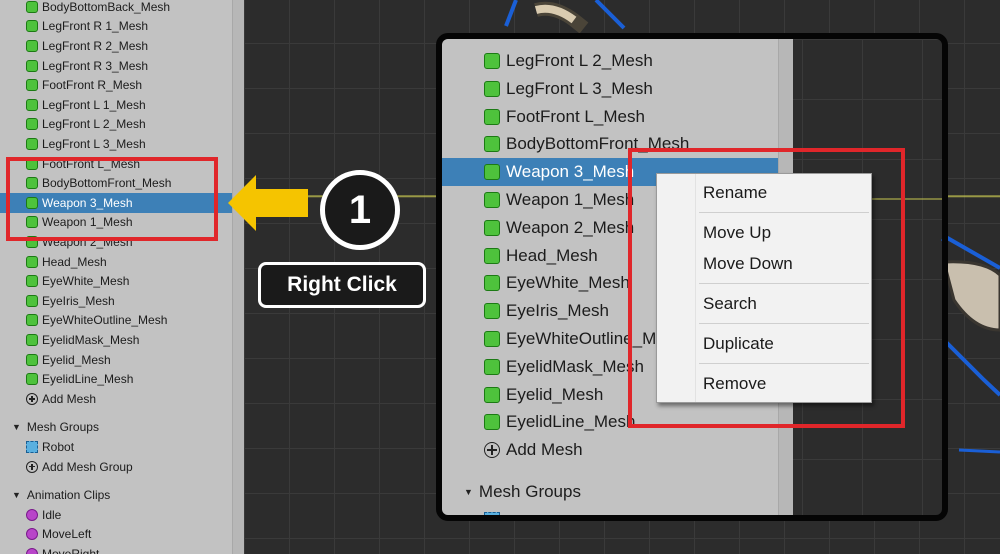 The height and width of the screenshot is (554, 1000). Describe the element at coordinates (87, 466) in the screenshot. I see `list-item-label: Add Mesh Group` at that location.